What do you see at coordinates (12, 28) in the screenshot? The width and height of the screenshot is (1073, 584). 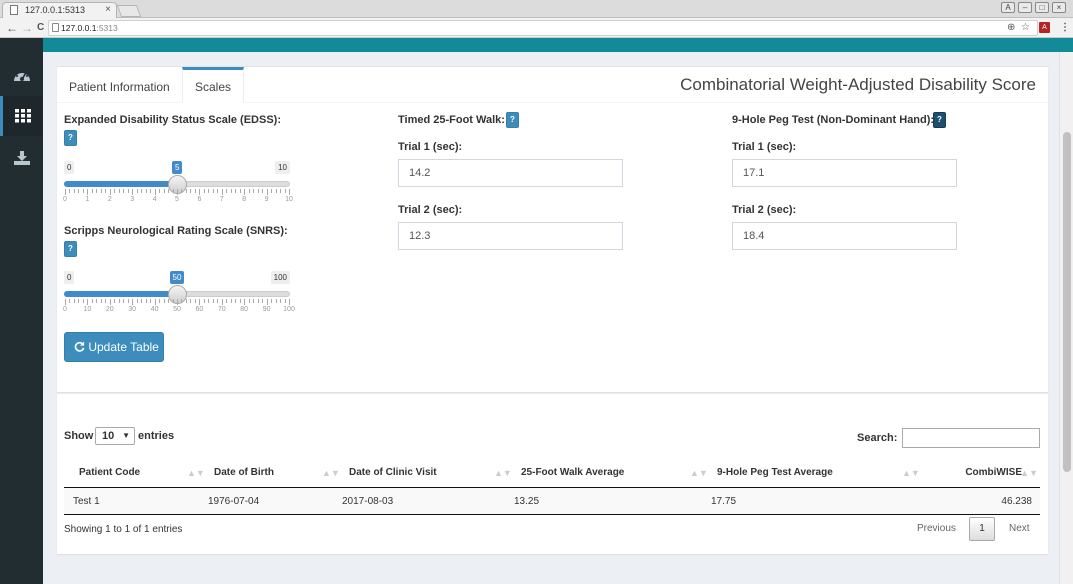 I see `back-icon: ←` at bounding box center [12, 28].